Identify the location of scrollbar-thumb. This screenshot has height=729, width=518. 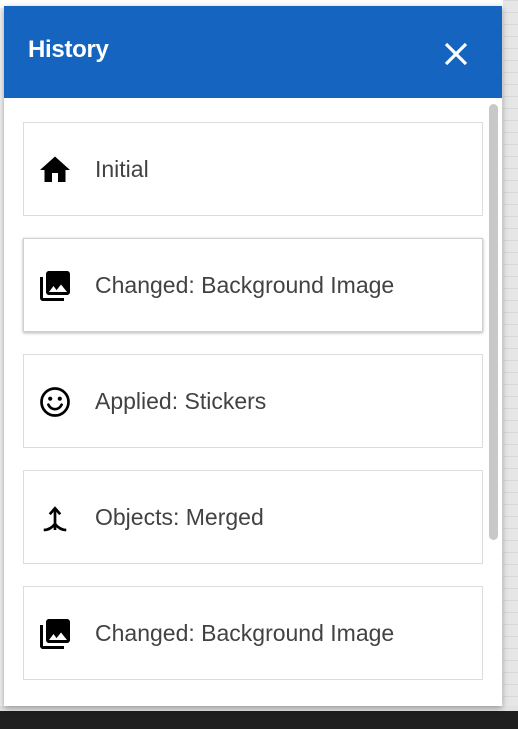
(493, 322).